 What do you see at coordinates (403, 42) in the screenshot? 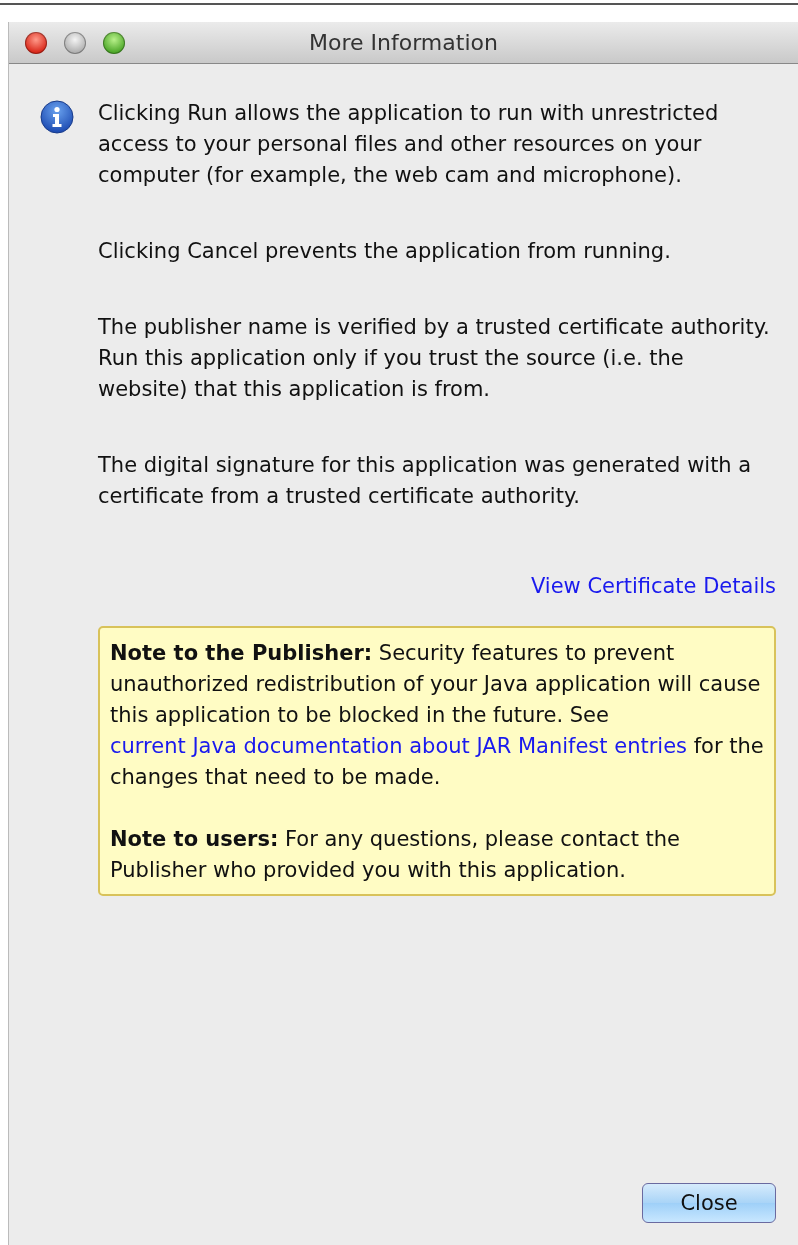
I see `window-title: More Information` at bounding box center [403, 42].